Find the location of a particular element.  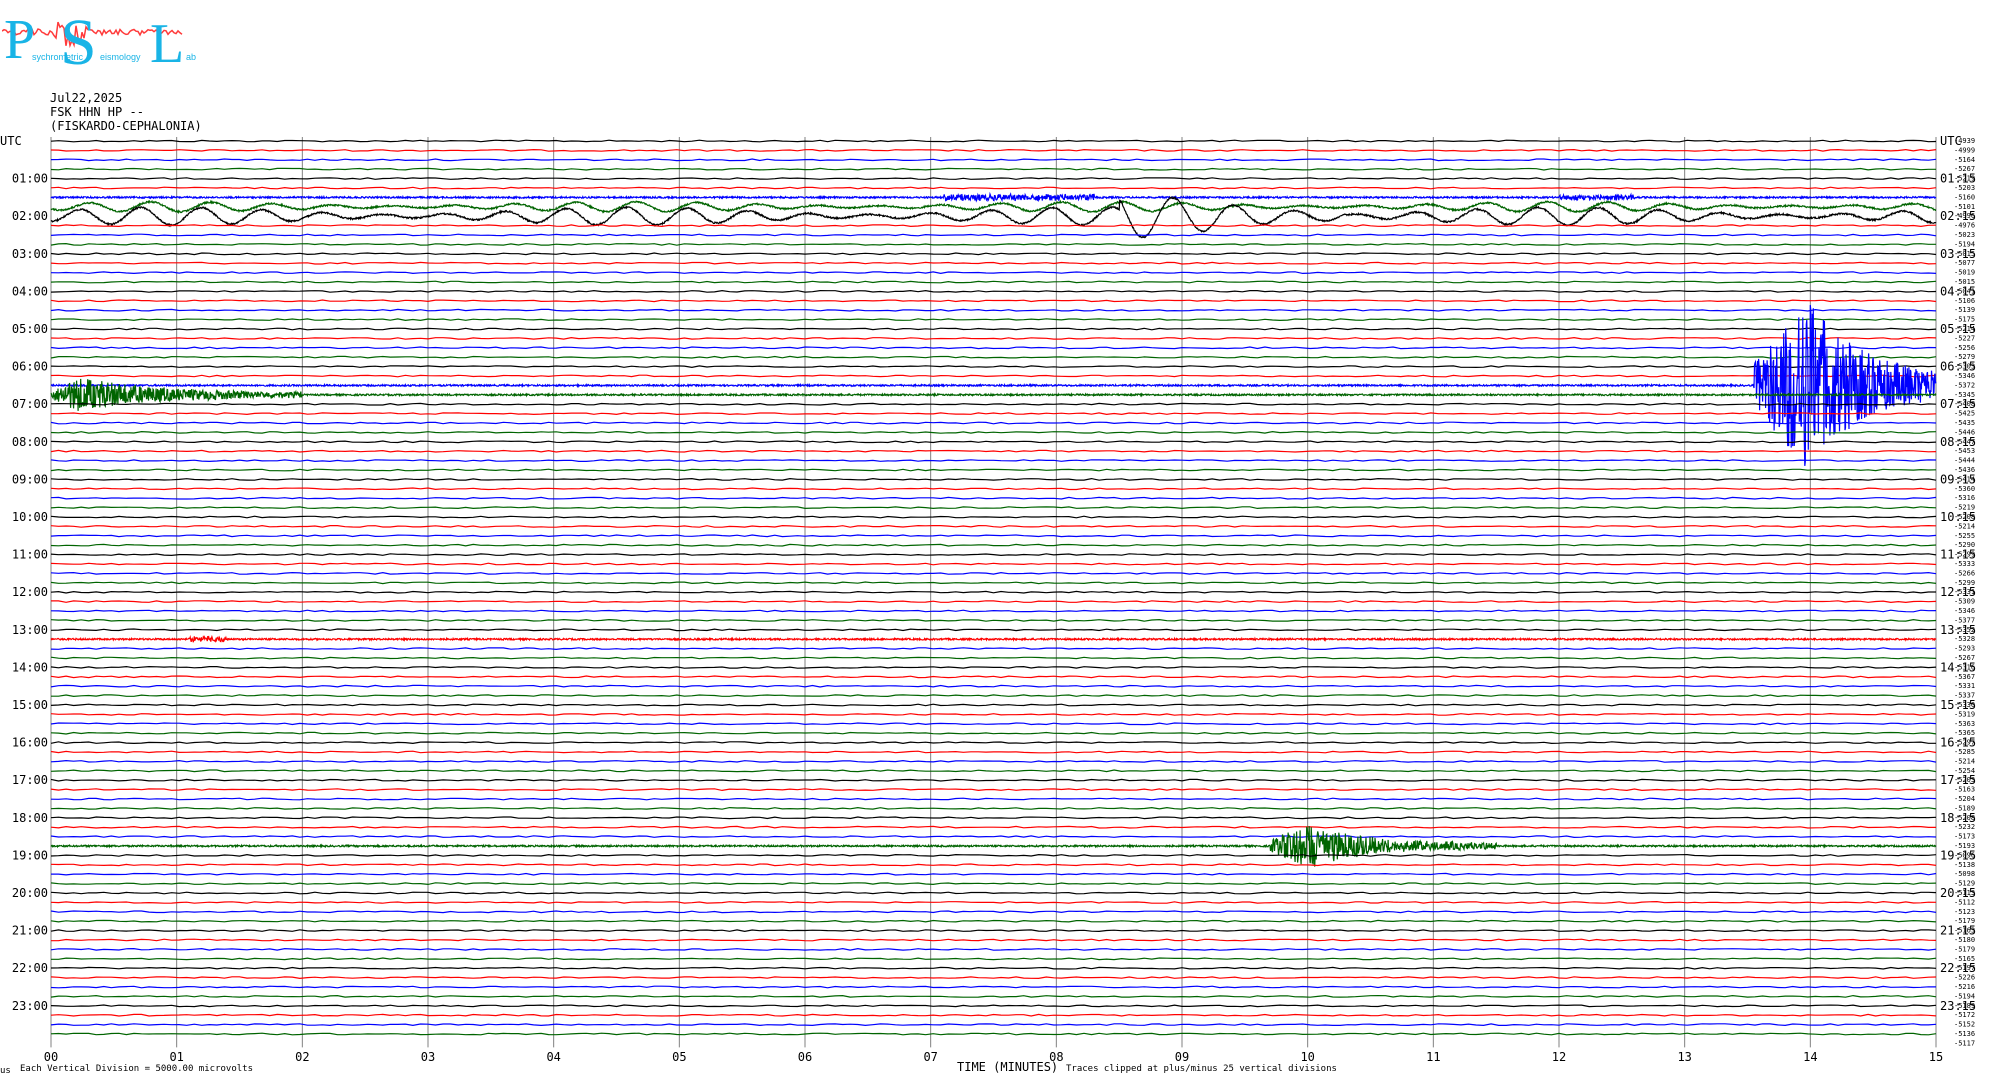

trace-value: -5316 is located at coordinates (1964, 498).